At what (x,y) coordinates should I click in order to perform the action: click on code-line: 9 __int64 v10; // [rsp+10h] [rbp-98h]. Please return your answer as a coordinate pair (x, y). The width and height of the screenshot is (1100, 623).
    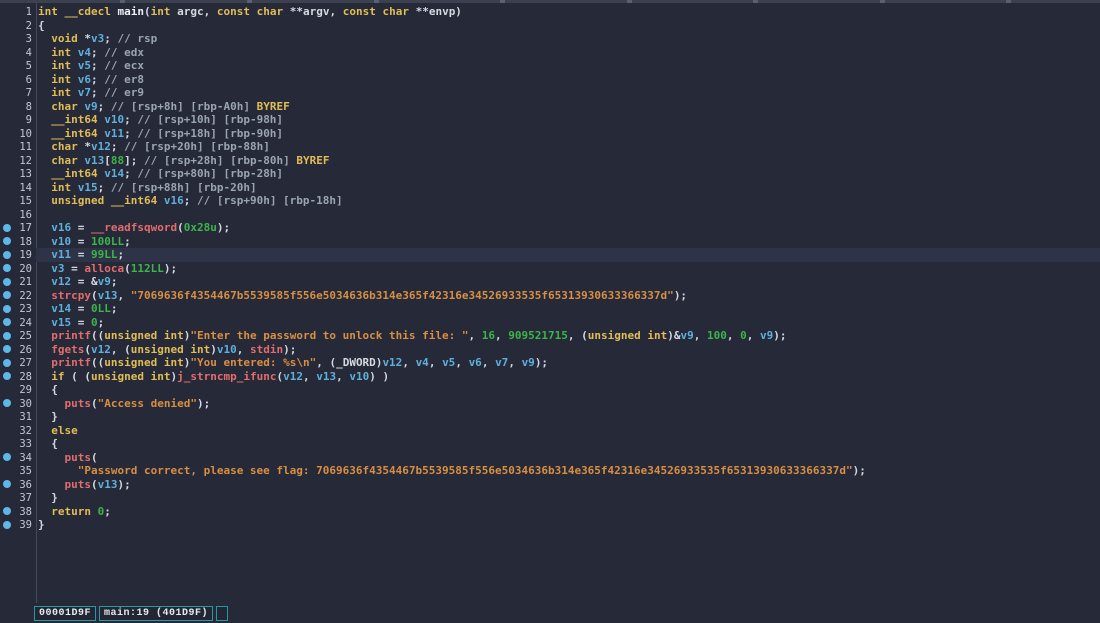
    Looking at the image, I should click on (550, 120).